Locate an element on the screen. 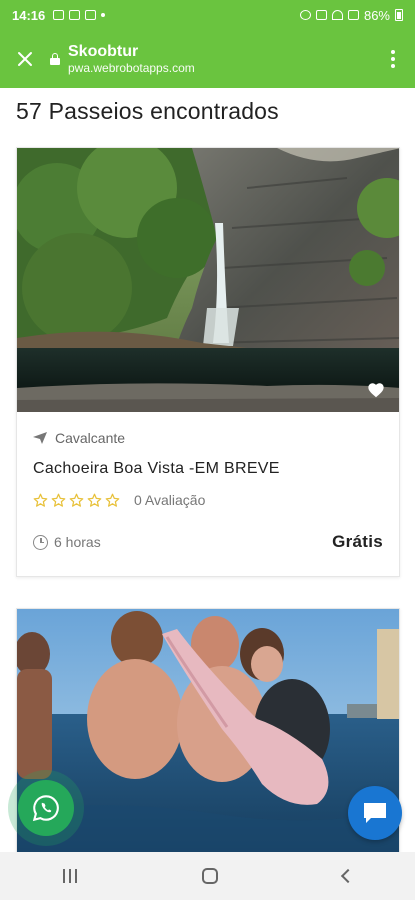 This screenshot has width=415, height=900. duration-label: 6 horas is located at coordinates (77, 542).